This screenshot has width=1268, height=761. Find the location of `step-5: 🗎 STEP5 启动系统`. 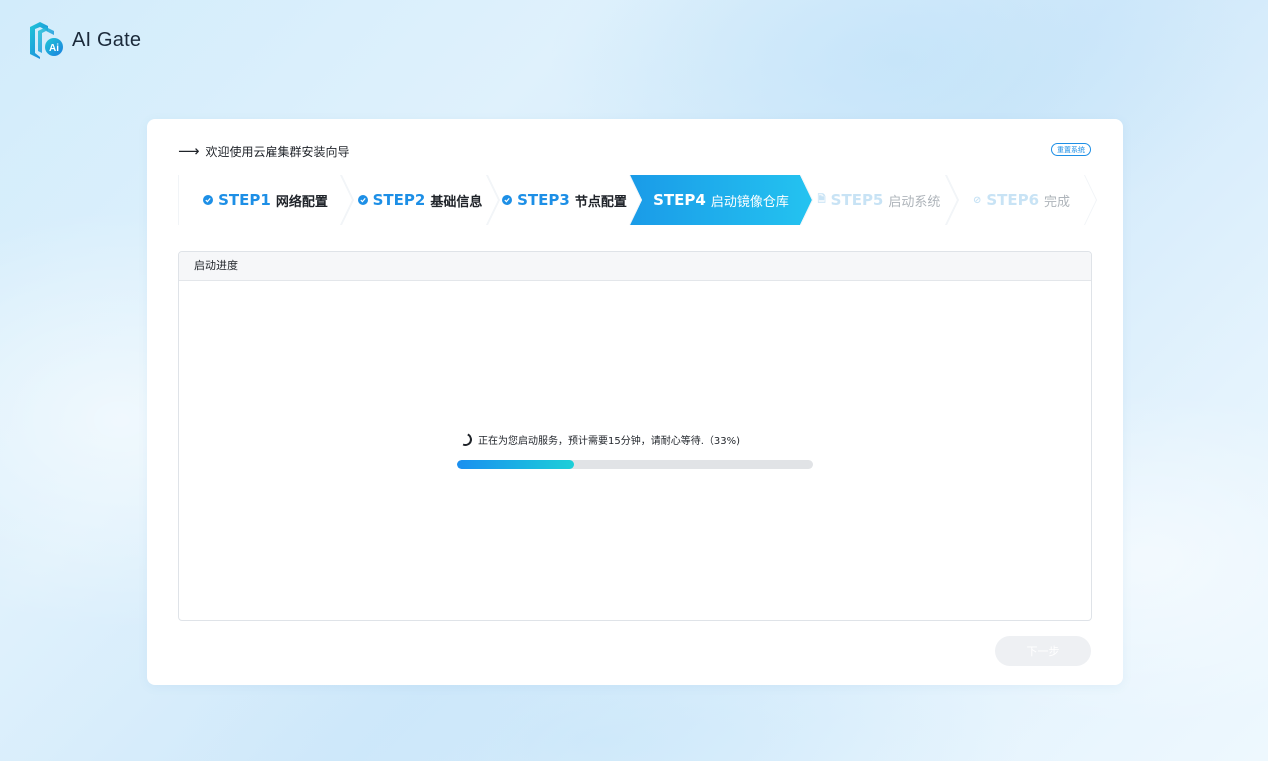

step-5: 🗎 STEP5 启动系统 is located at coordinates (879, 200).